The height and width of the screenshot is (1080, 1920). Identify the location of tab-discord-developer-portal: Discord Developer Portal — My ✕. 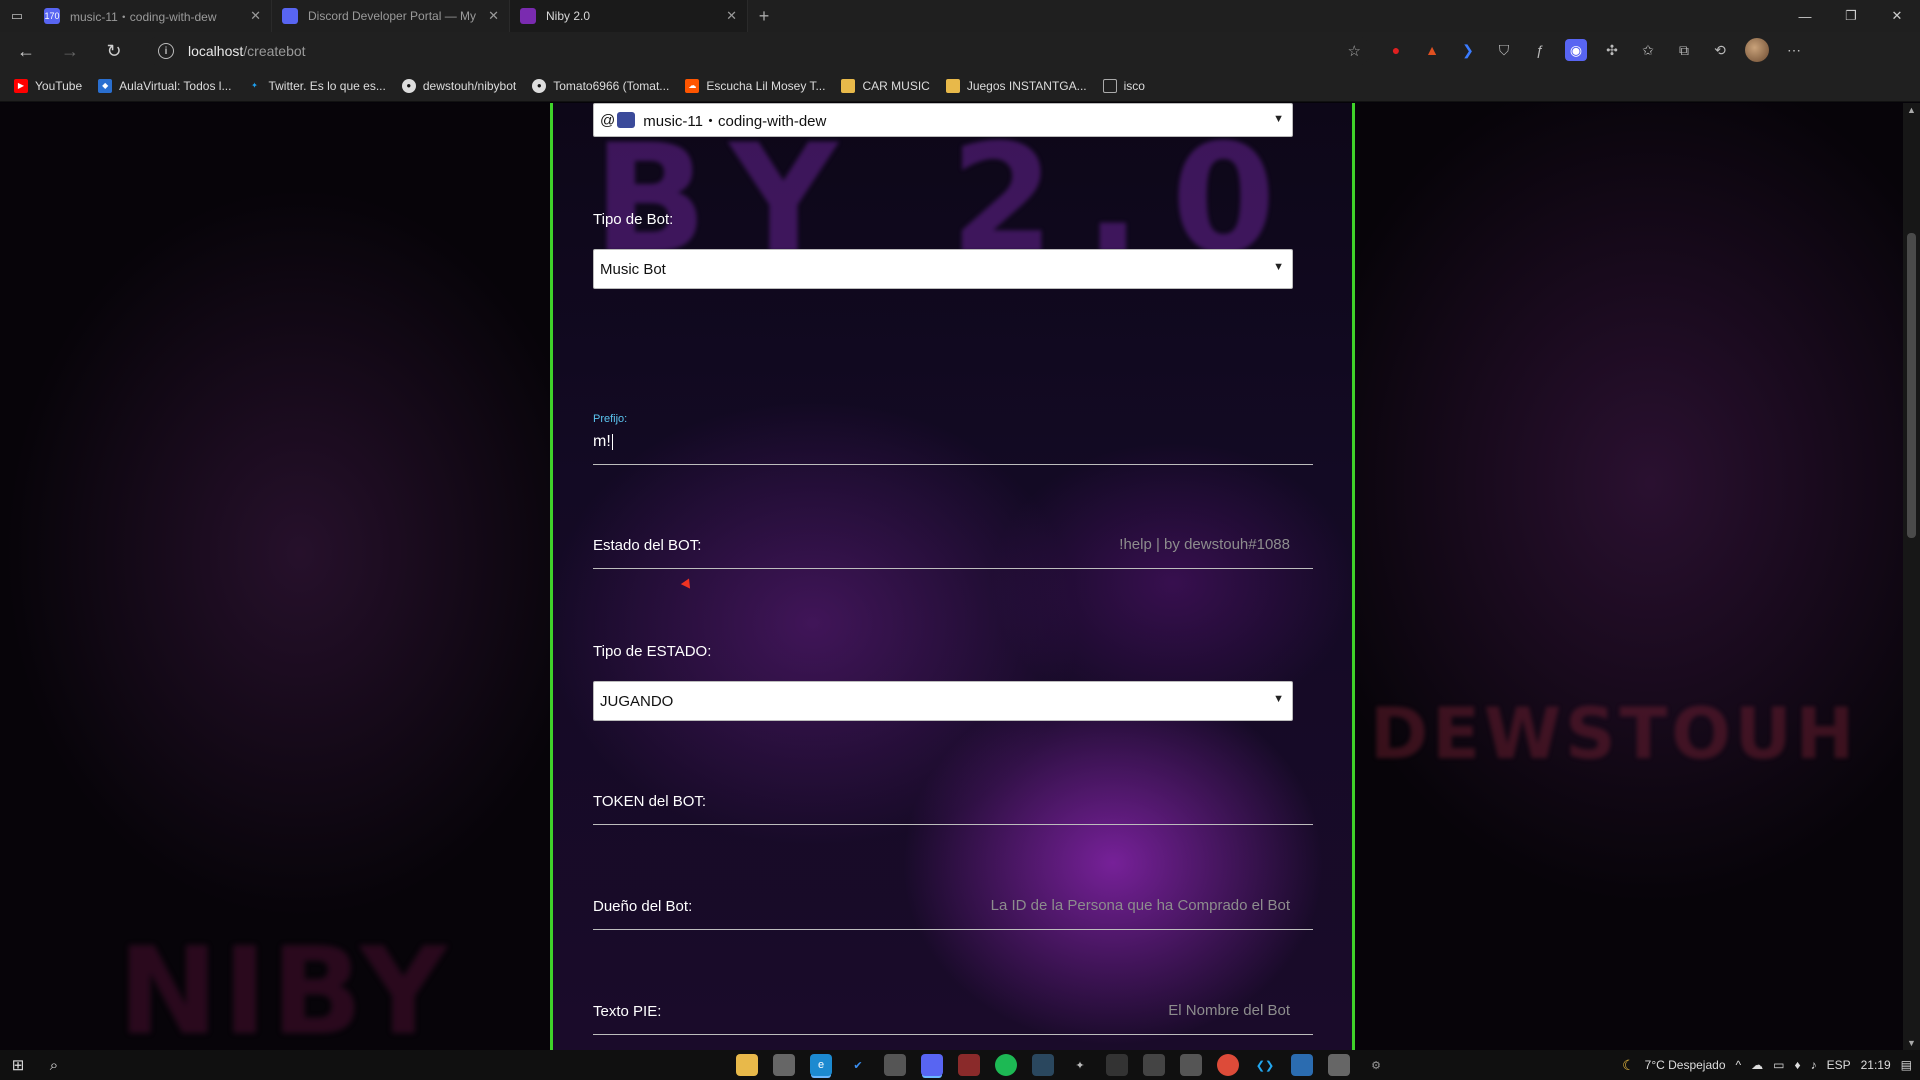
(391, 16).